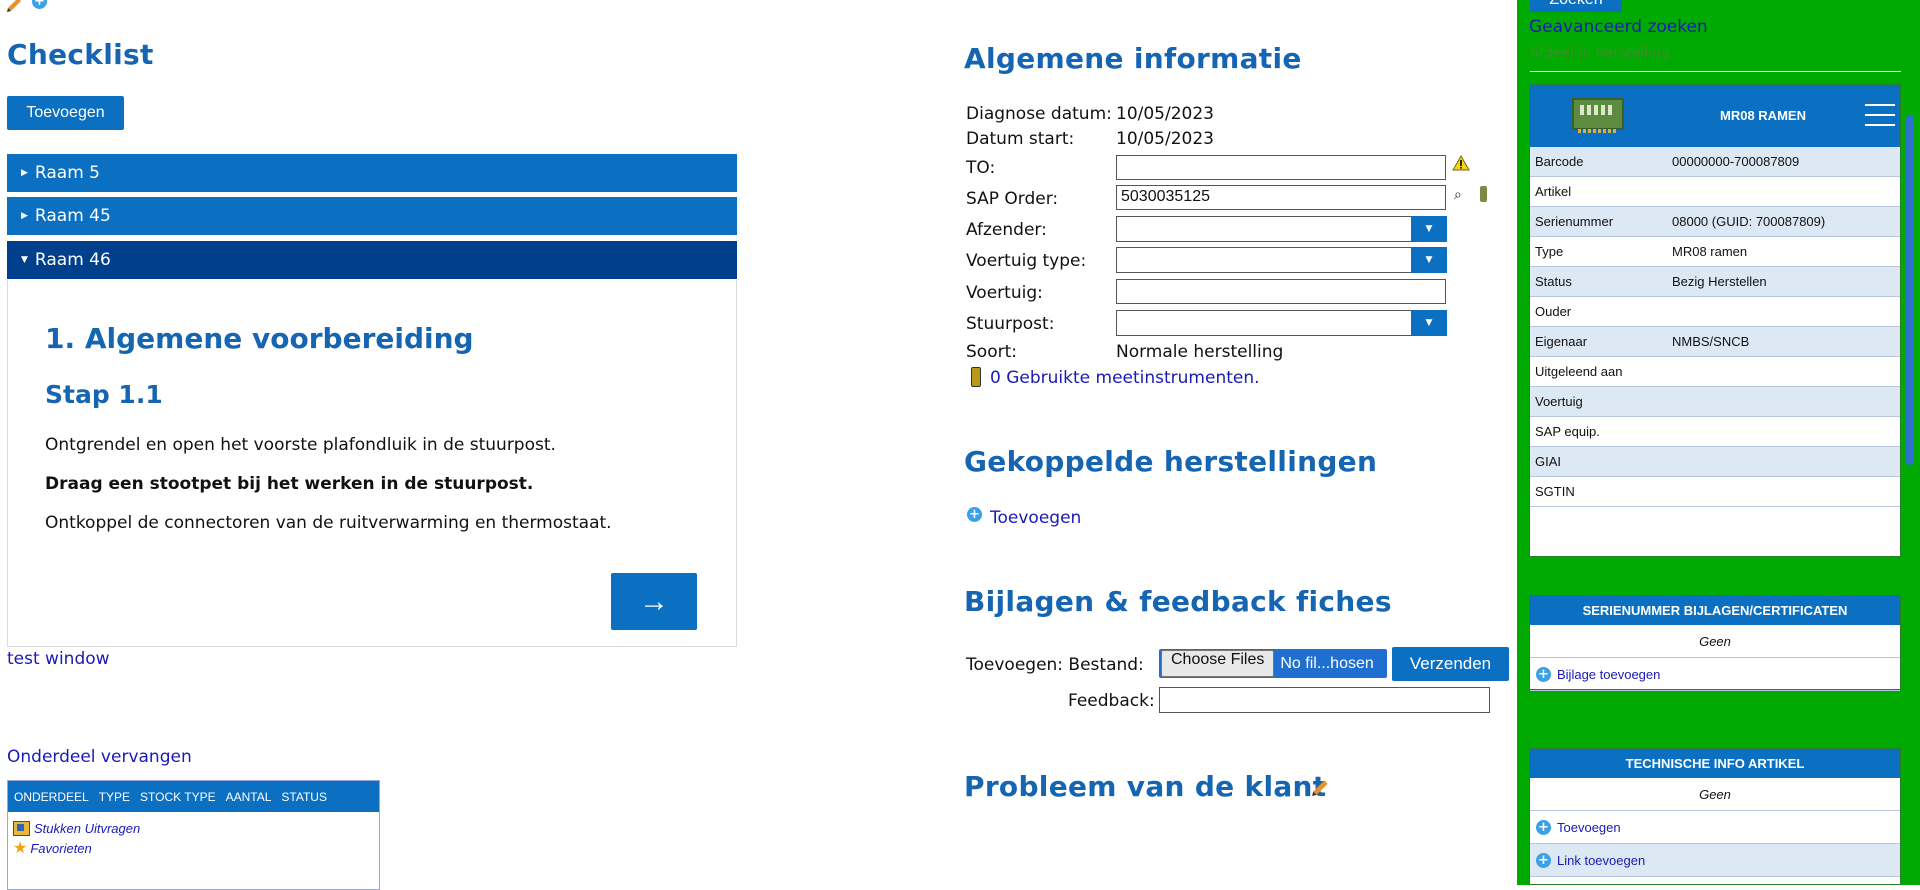  I want to click on info-key: SAP equip., so click(1567, 431).